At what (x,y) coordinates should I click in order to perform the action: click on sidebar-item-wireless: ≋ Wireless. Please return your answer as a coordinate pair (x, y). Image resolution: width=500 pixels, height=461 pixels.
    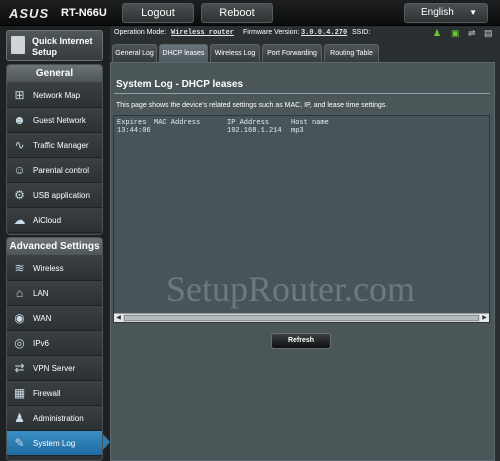
    Looking at the image, I should click on (54, 268).